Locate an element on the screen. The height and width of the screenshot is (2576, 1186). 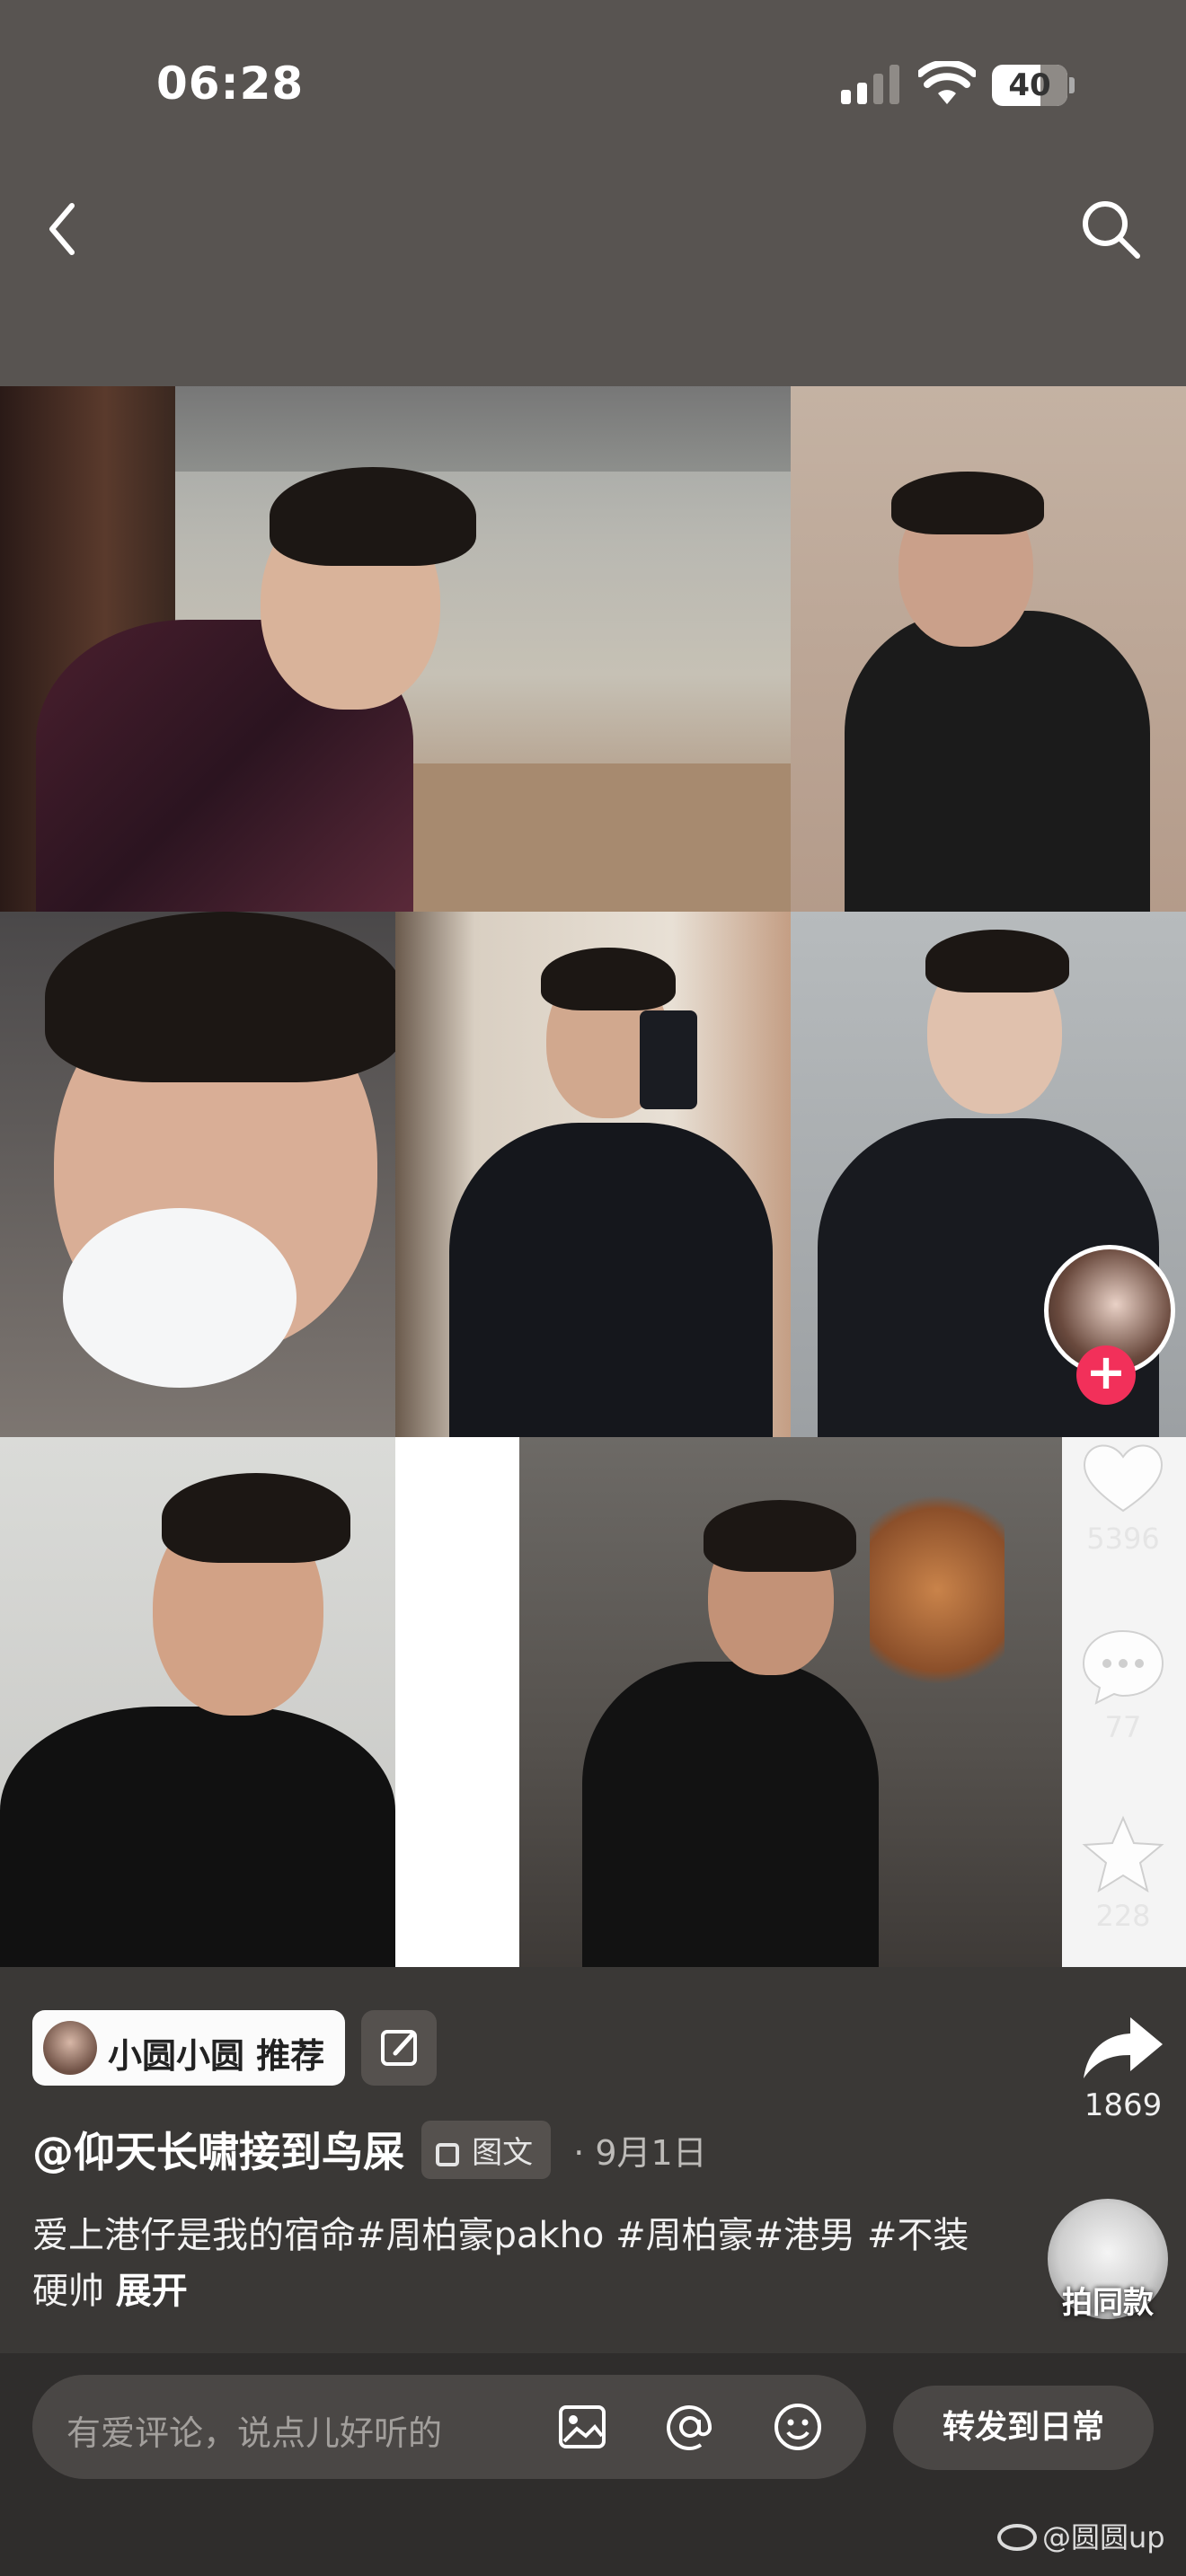
like-button: 5396 is located at coordinates (1123, 1496).